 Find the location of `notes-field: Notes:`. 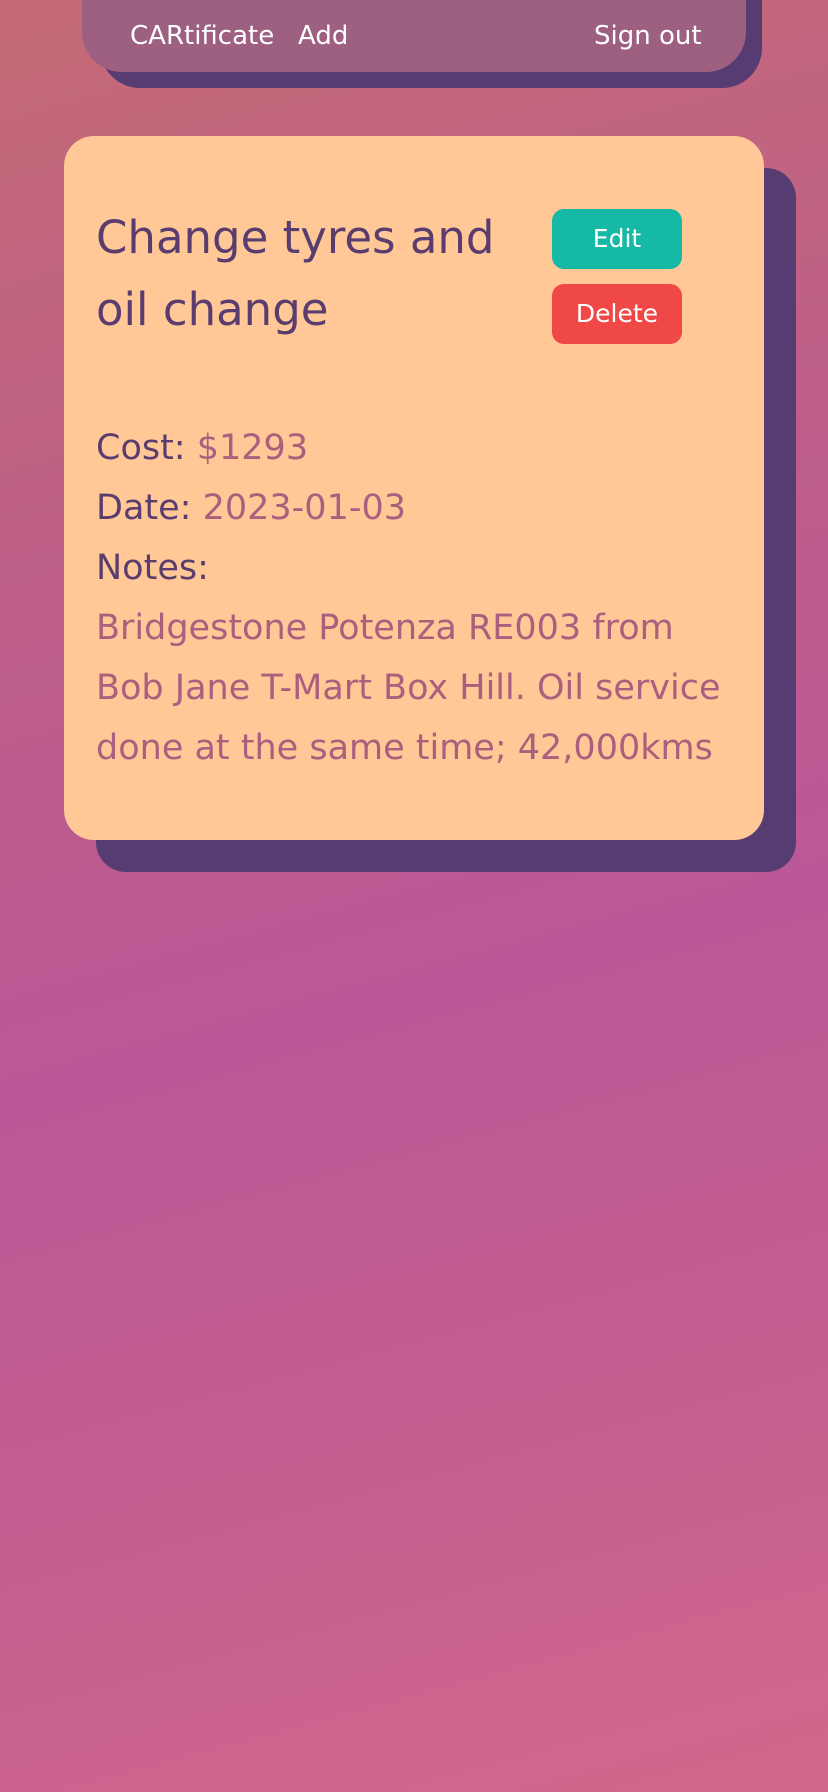

notes-field: Notes: is located at coordinates (152, 568).